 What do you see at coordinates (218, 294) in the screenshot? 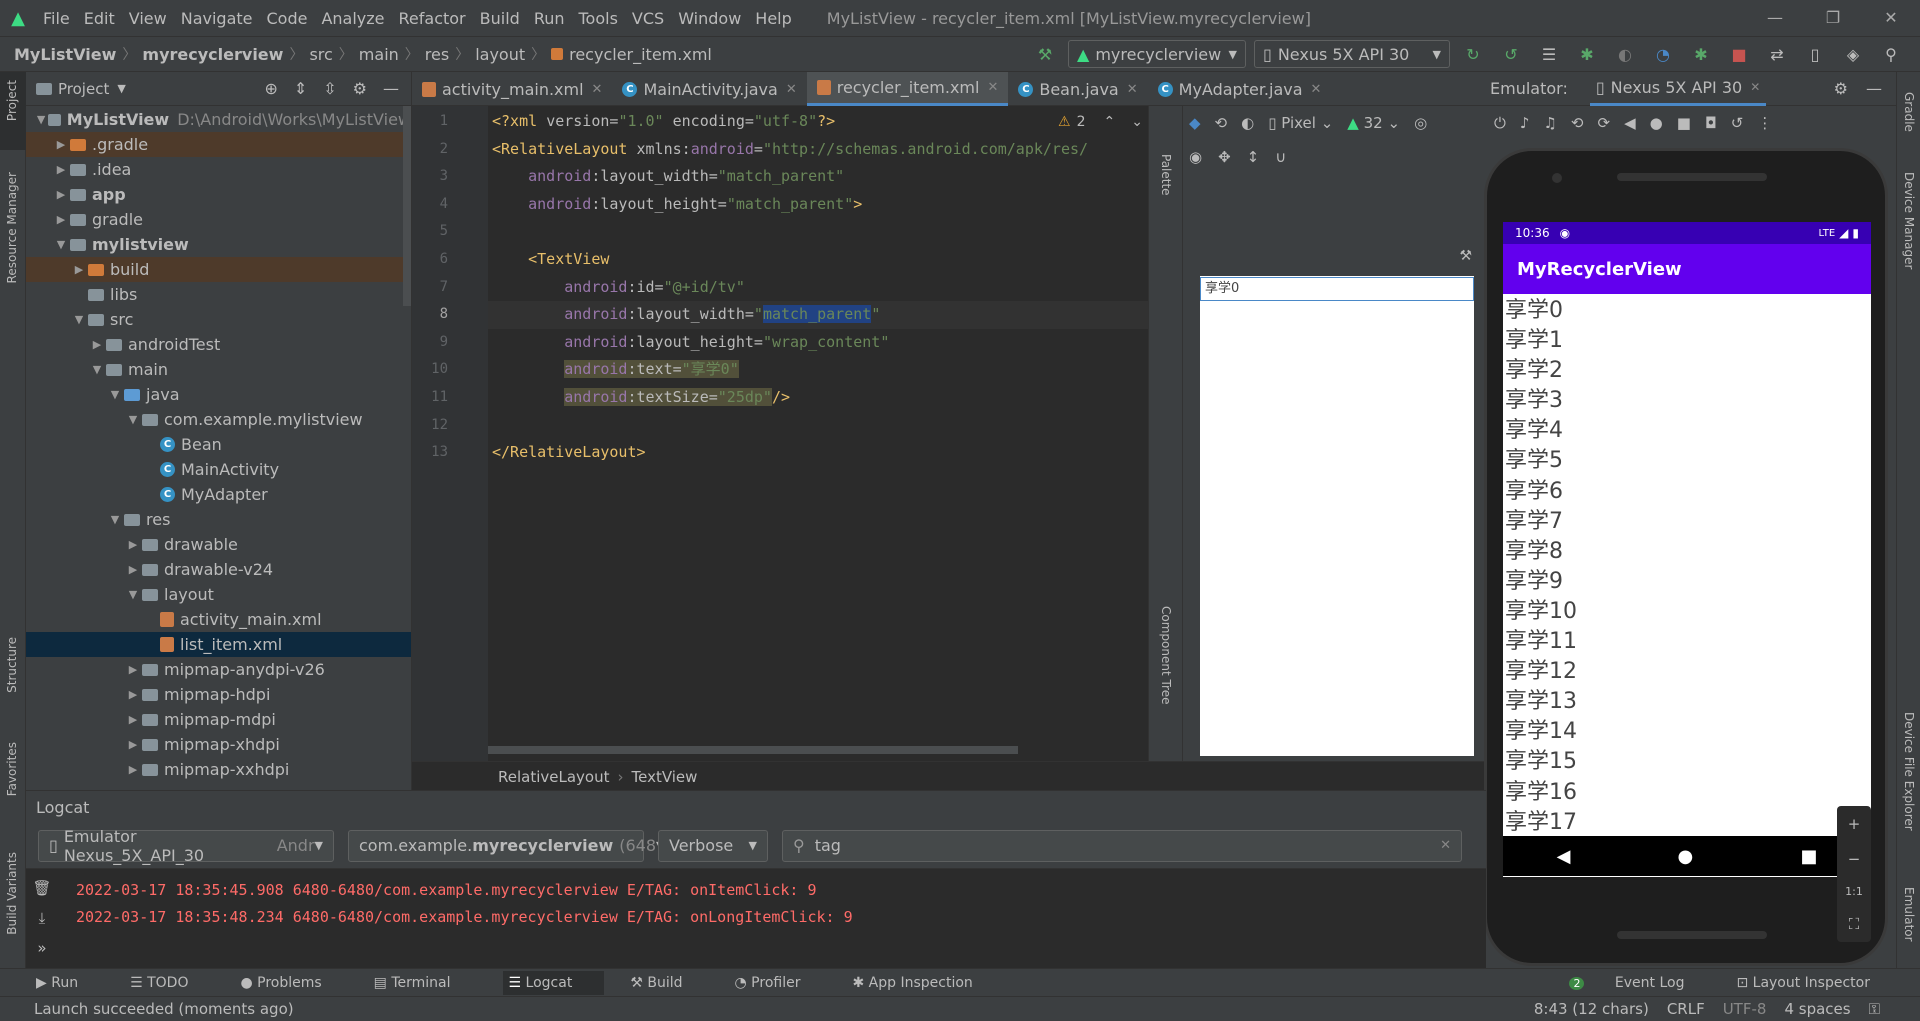
I see `tree-item: libs` at bounding box center [218, 294].